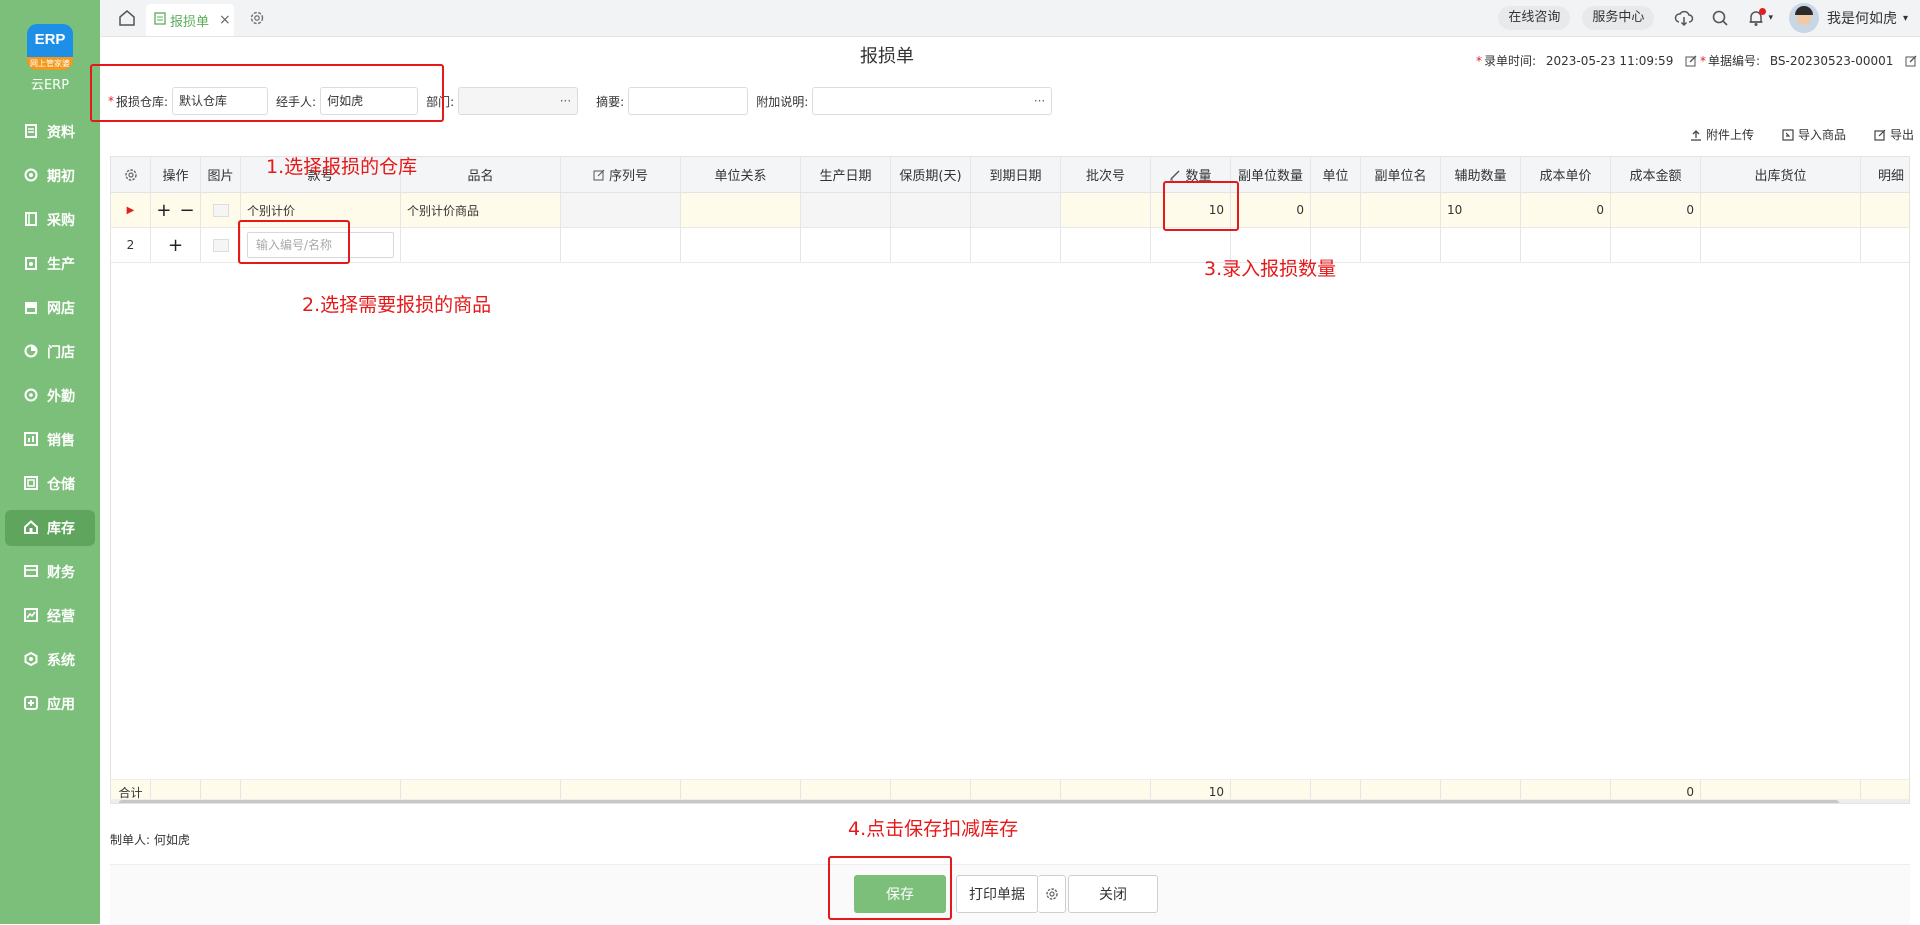 The height and width of the screenshot is (925, 1920). I want to click on sidebar-item-system: 系统, so click(50, 660).